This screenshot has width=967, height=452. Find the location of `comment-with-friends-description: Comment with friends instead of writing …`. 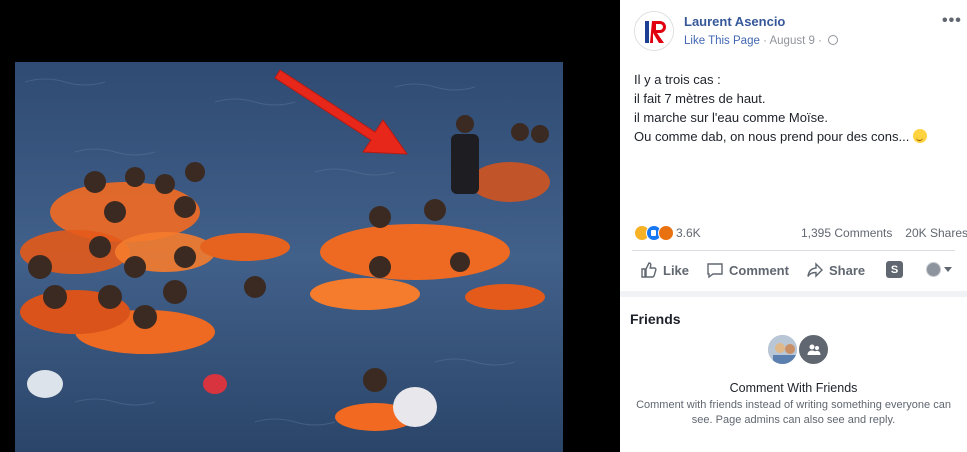

comment-with-friends-description: Comment with friends instead of writing … is located at coordinates (793, 412).